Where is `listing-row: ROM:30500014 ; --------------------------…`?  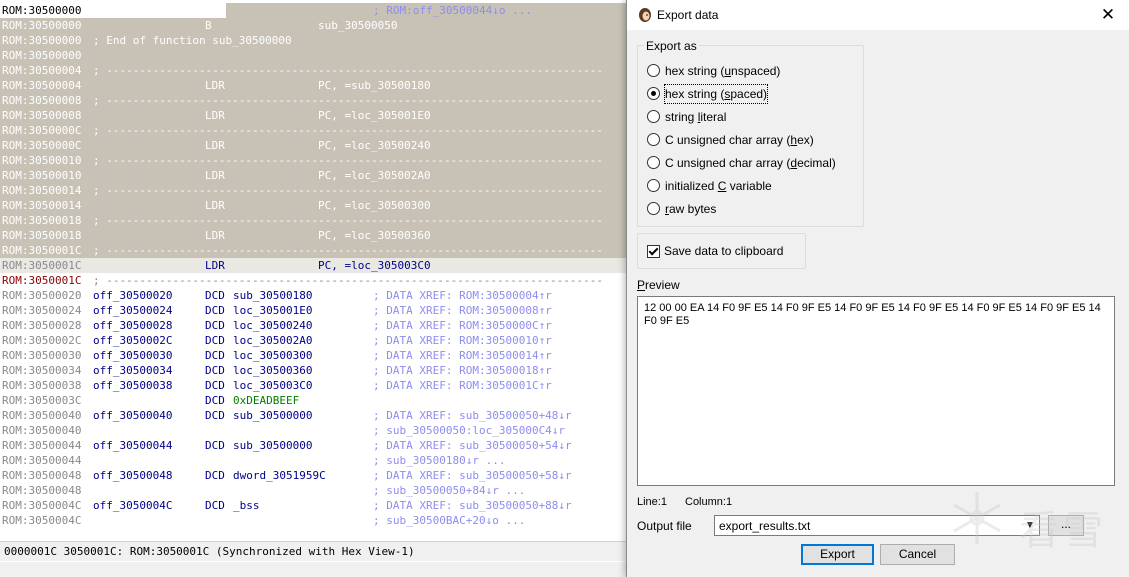
listing-row: ROM:30500014 ; --------------------------… is located at coordinates (315, 190).